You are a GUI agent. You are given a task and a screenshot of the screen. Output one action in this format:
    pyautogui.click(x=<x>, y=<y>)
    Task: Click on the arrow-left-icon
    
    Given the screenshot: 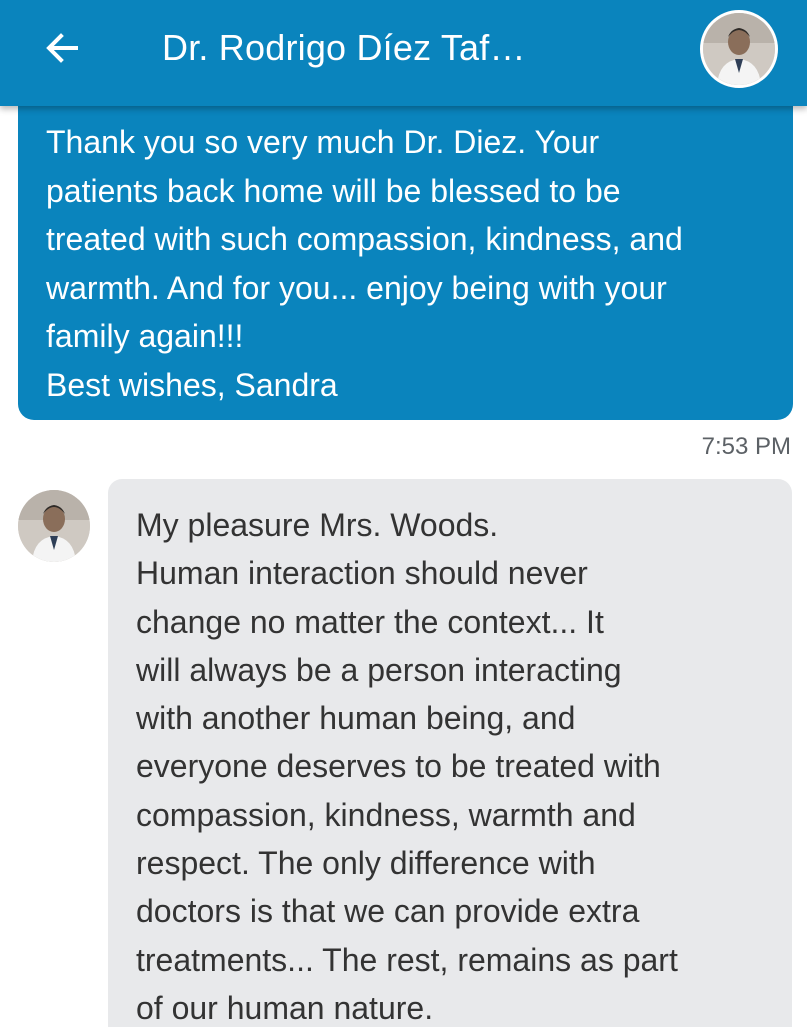 What is the action you would take?
    pyautogui.click(x=62, y=48)
    